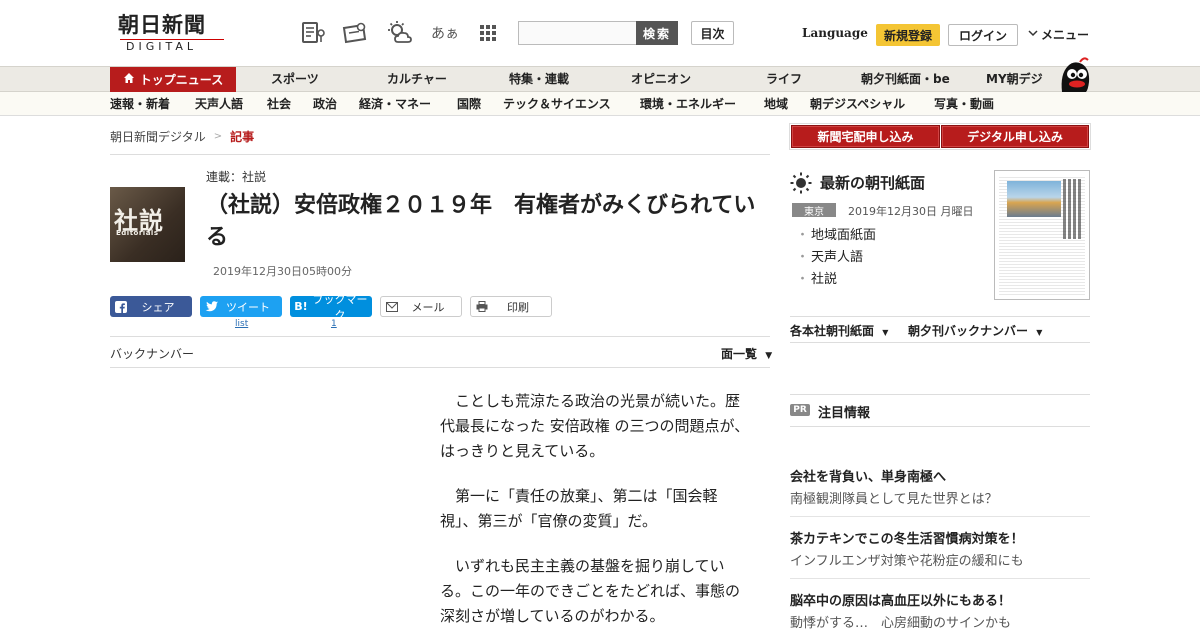 This screenshot has height=630, width=1200. Describe the element at coordinates (800, 410) in the screenshot. I see `pr-badge: PR` at that location.